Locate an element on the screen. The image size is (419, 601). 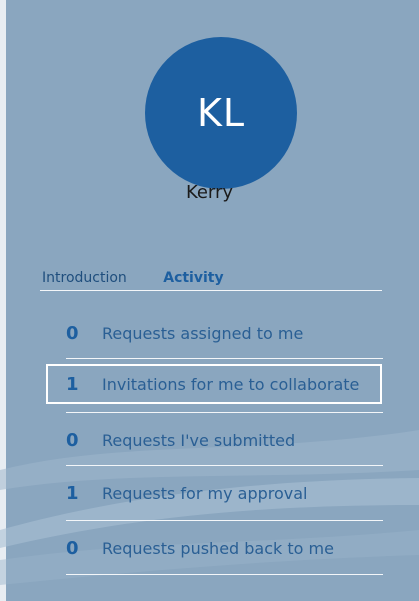
activity-item-invitations: 1 Invitations for me to collaborate is located at coordinates (212, 384).